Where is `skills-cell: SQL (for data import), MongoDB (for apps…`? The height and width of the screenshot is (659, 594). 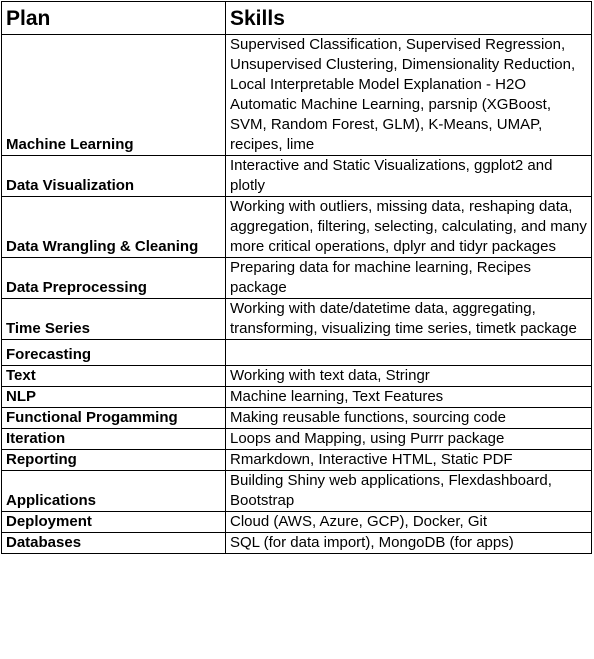
skills-cell: SQL (for data import), MongoDB (for apps… is located at coordinates (408, 543).